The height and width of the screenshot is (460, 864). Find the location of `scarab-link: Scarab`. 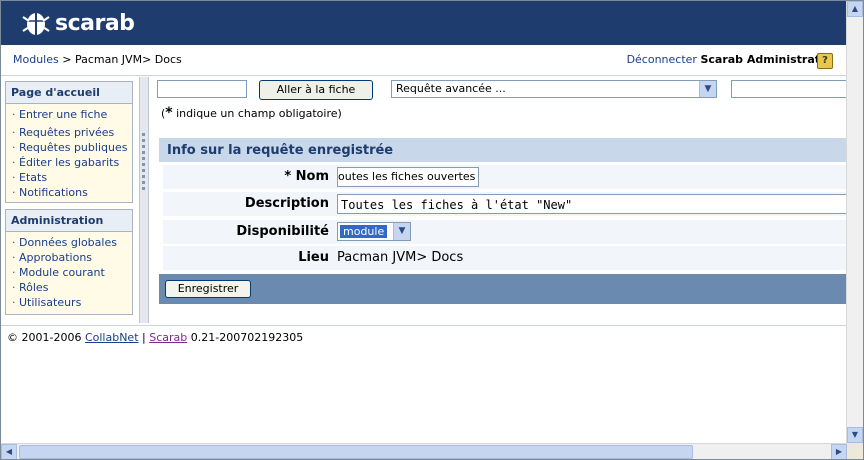

scarab-link: Scarab is located at coordinates (168, 337).